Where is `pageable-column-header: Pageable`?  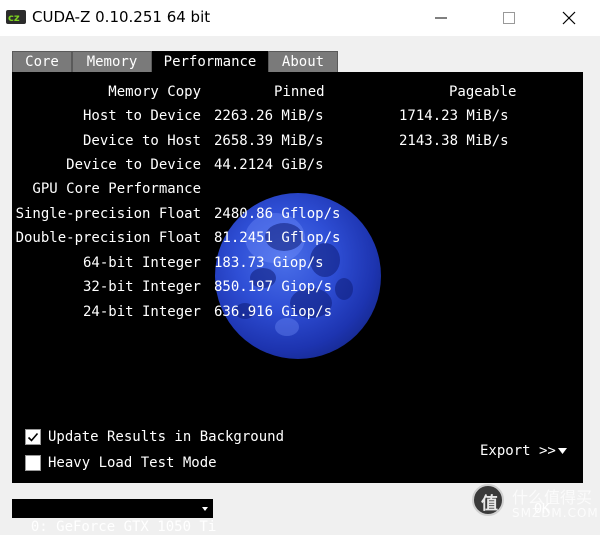
pageable-column-header: Pageable is located at coordinates (483, 92).